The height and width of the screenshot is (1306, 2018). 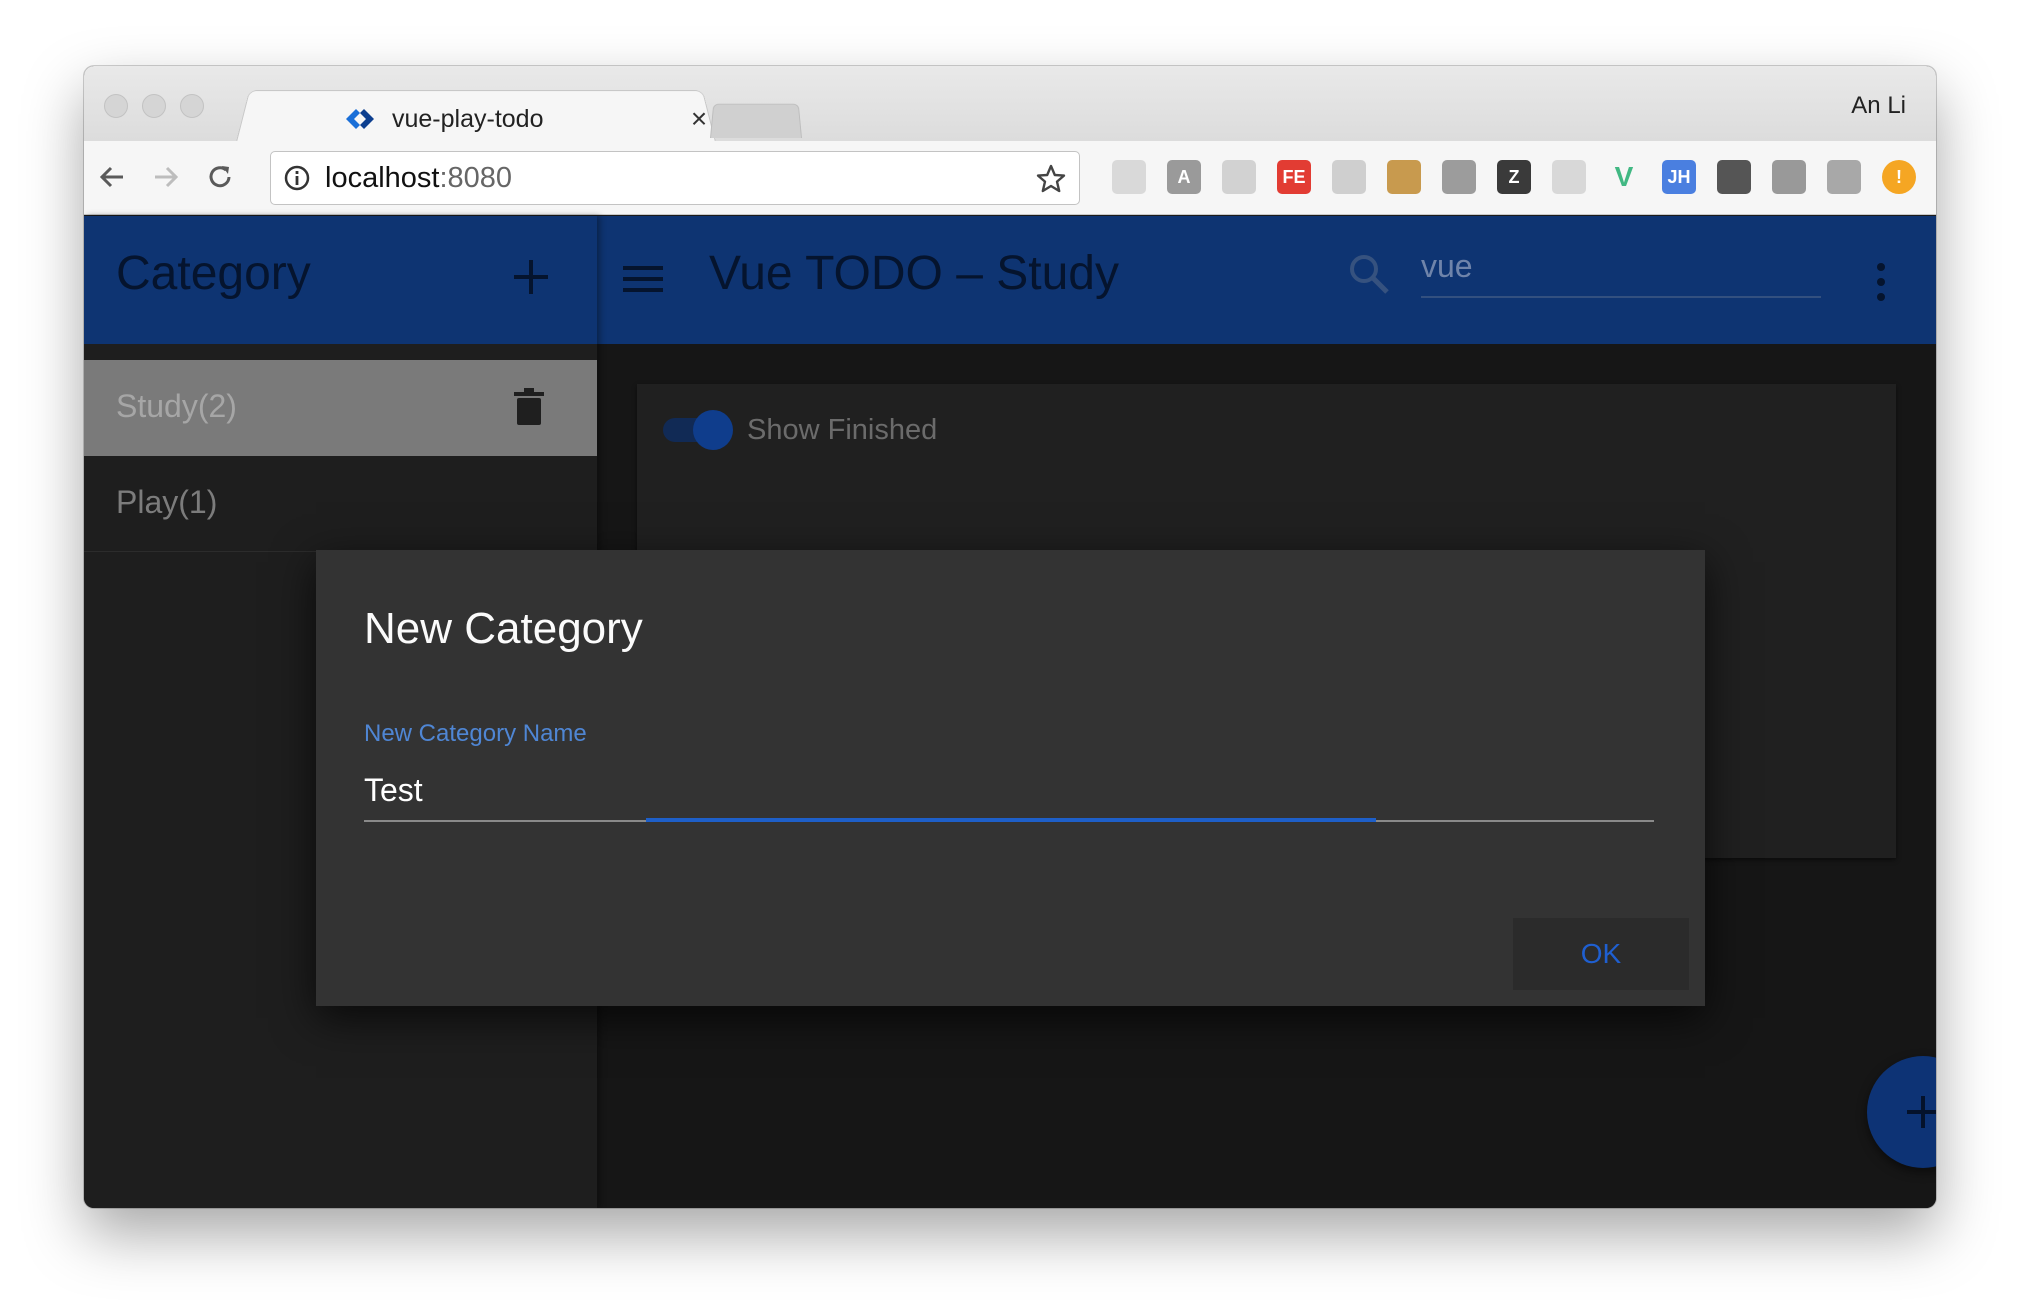 I want to click on ok-button: OK, so click(x=1601, y=954).